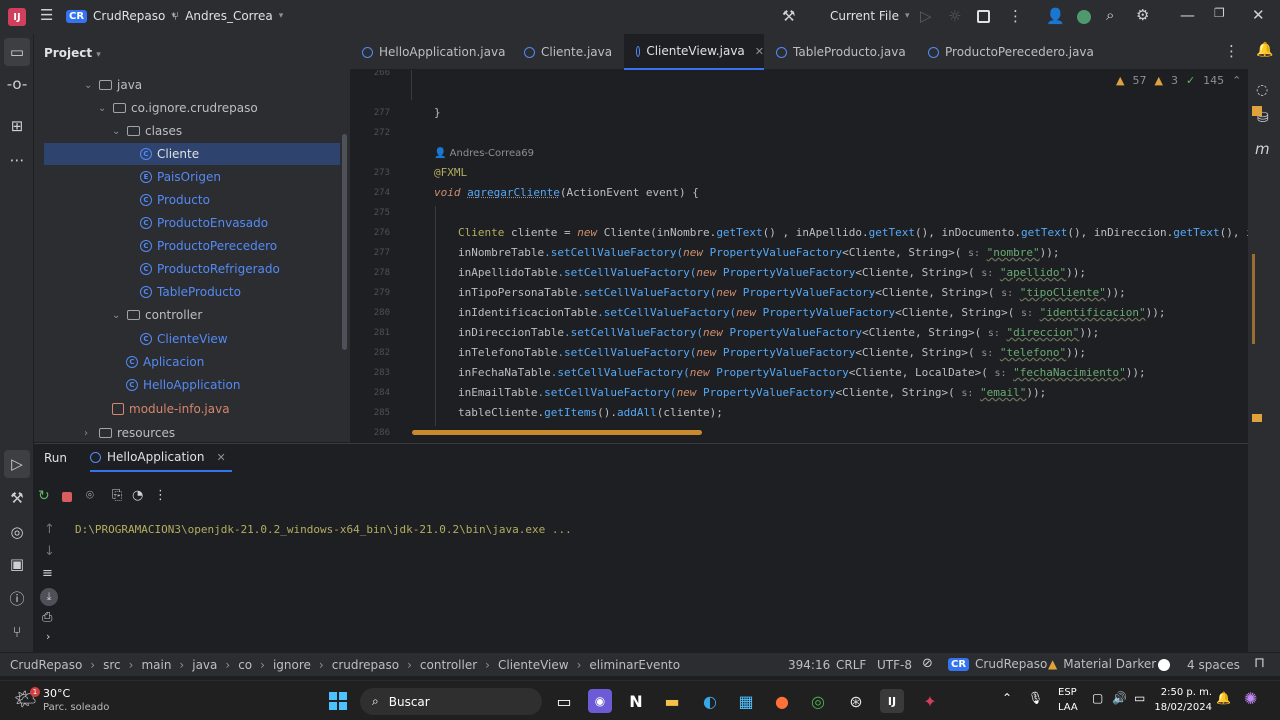  I want to click on run-icon: ▷, so click(926, 16).